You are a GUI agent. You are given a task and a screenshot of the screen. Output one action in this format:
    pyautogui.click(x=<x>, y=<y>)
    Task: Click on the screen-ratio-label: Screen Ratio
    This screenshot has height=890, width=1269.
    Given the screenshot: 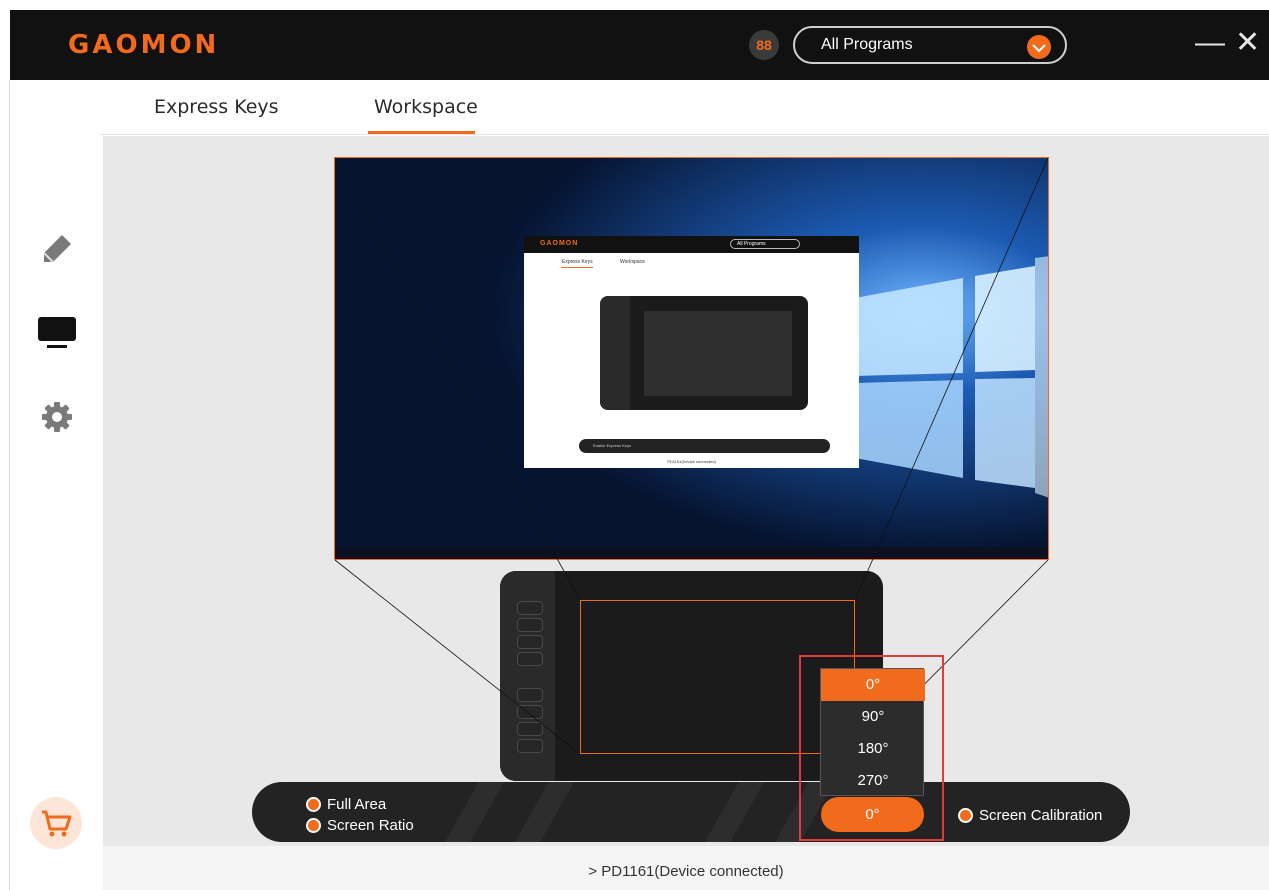 What is the action you would take?
    pyautogui.click(x=370, y=825)
    